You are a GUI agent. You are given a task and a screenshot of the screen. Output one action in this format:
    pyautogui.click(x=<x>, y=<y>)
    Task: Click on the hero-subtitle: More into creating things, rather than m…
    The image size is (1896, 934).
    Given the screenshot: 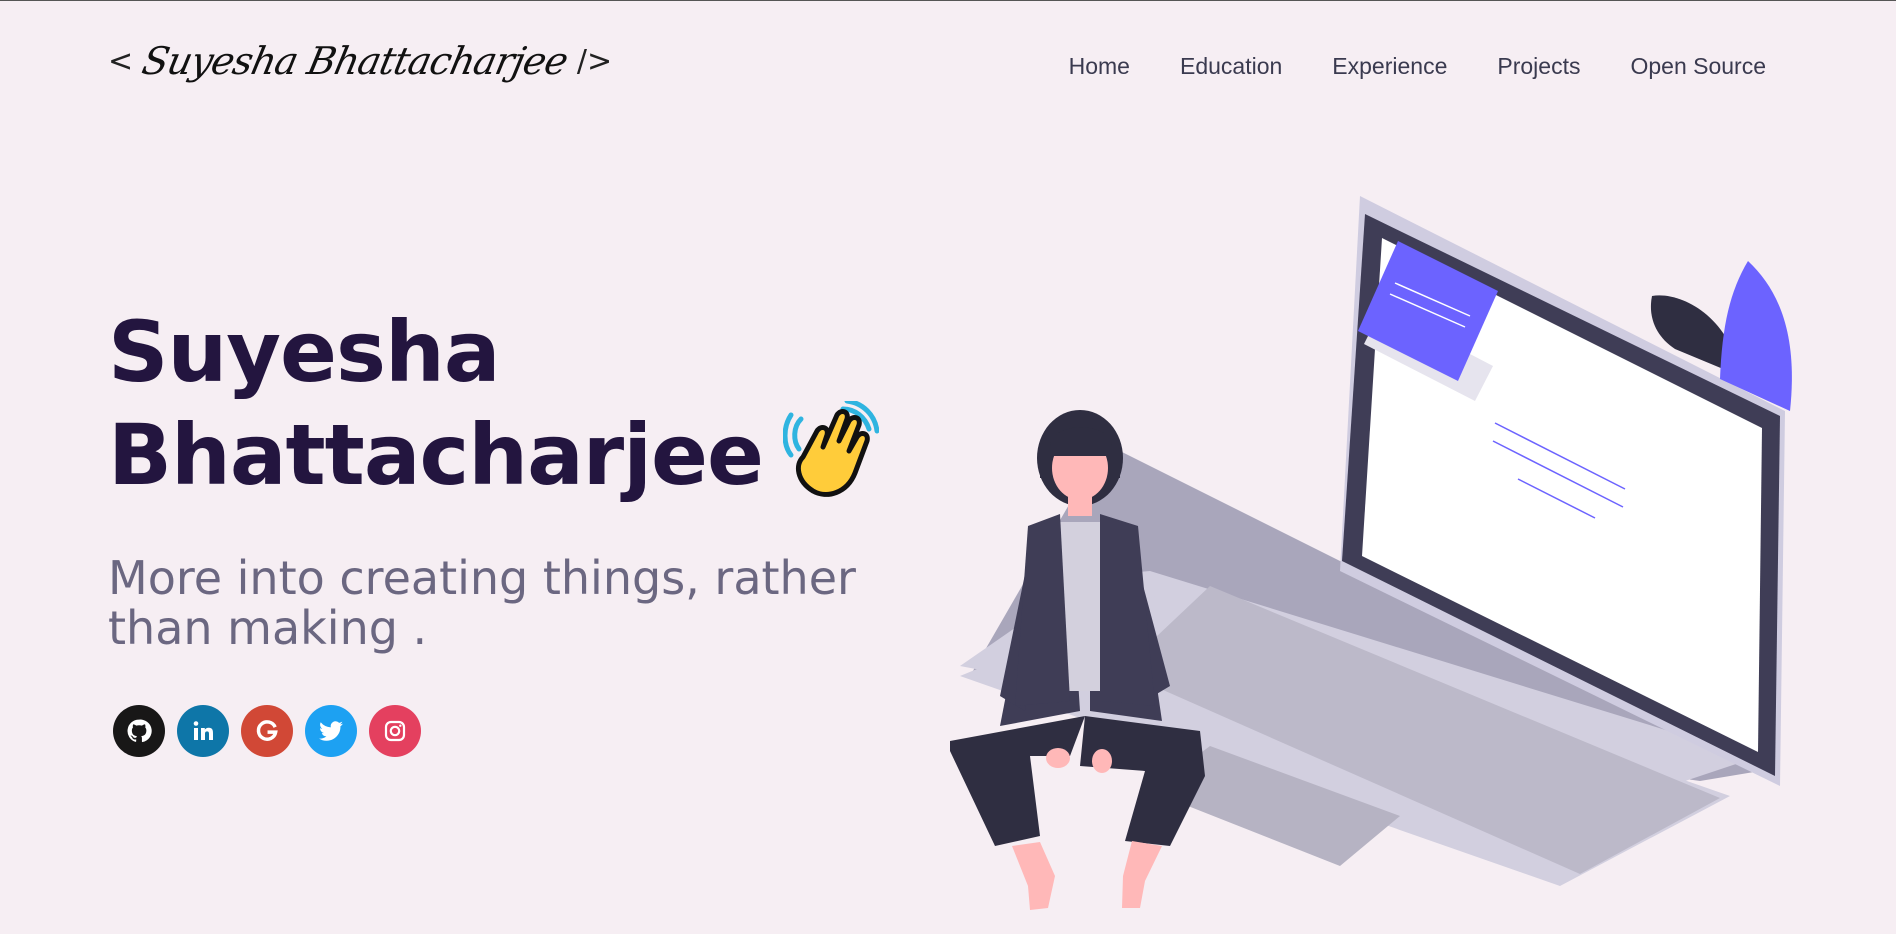 What is the action you would take?
    pyautogui.click(x=482, y=603)
    